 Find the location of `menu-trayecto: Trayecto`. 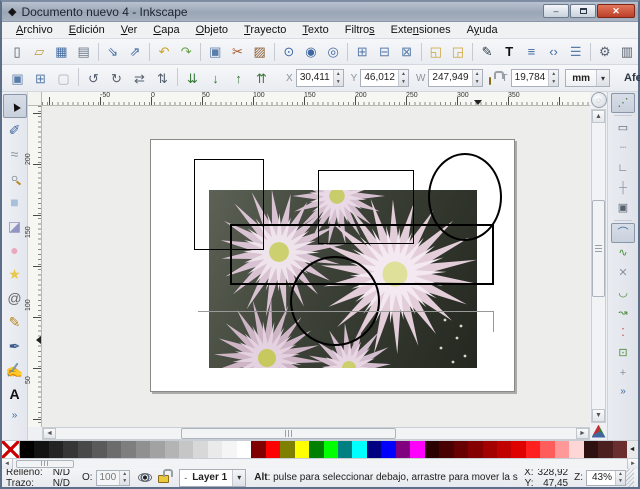

menu-trayecto: Trayecto is located at coordinates (265, 30).